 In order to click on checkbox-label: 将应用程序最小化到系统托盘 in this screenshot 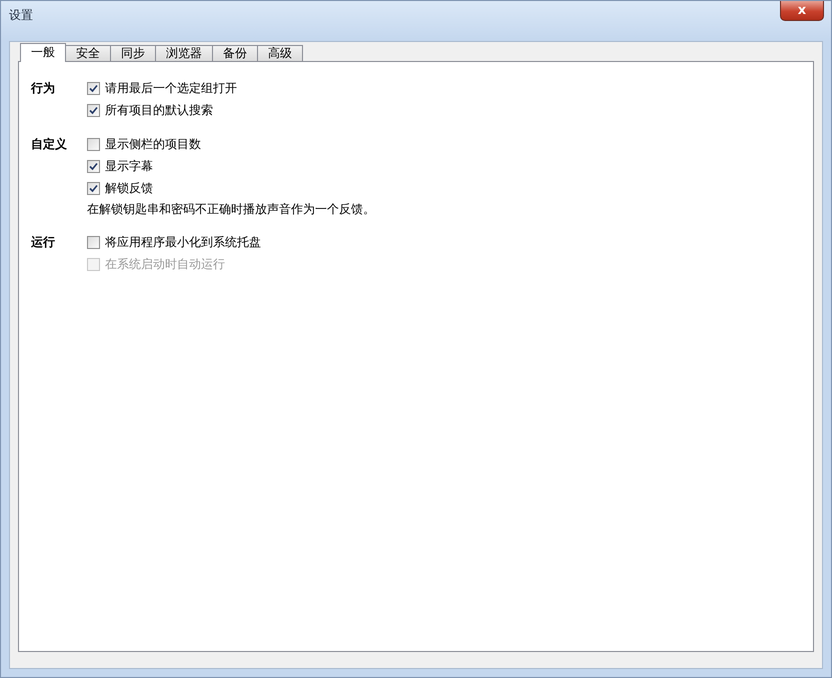, I will do `click(183, 242)`.